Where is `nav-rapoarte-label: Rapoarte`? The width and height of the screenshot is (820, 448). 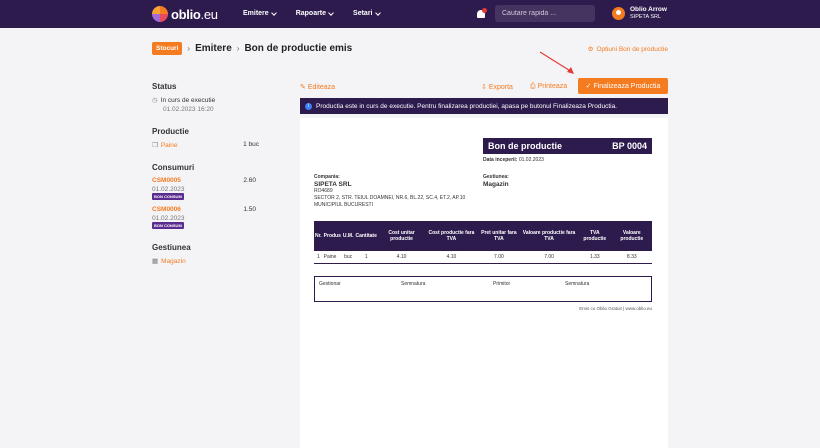
nav-rapoarte-label: Rapoarte is located at coordinates (311, 13).